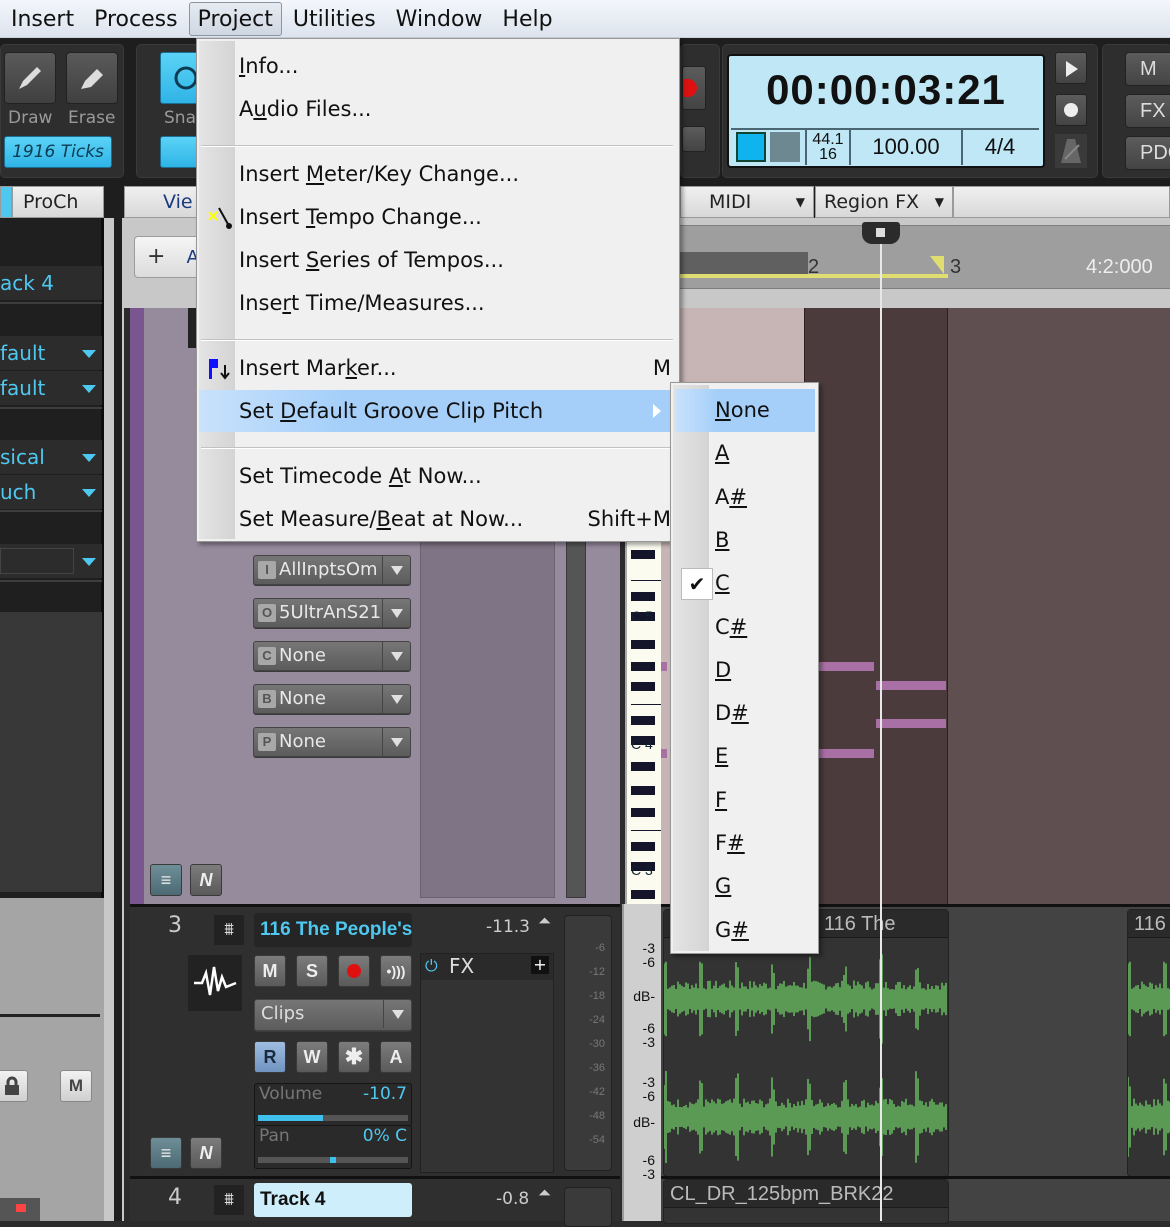 This screenshot has height=1227, width=1170. Describe the element at coordinates (1148, 1043) in the screenshot. I see `audio-clip: 116` at that location.